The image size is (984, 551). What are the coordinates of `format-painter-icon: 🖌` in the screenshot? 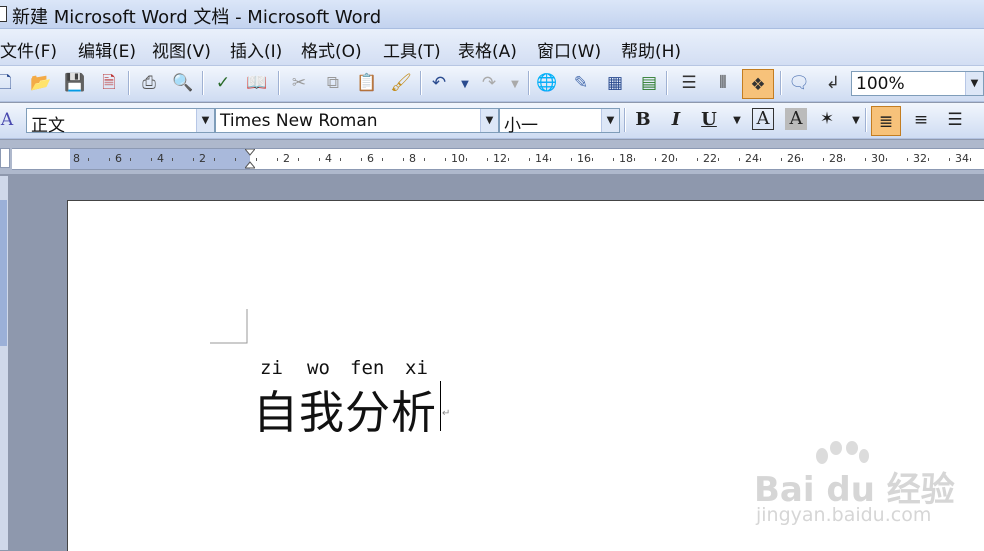 It's located at (401, 83).